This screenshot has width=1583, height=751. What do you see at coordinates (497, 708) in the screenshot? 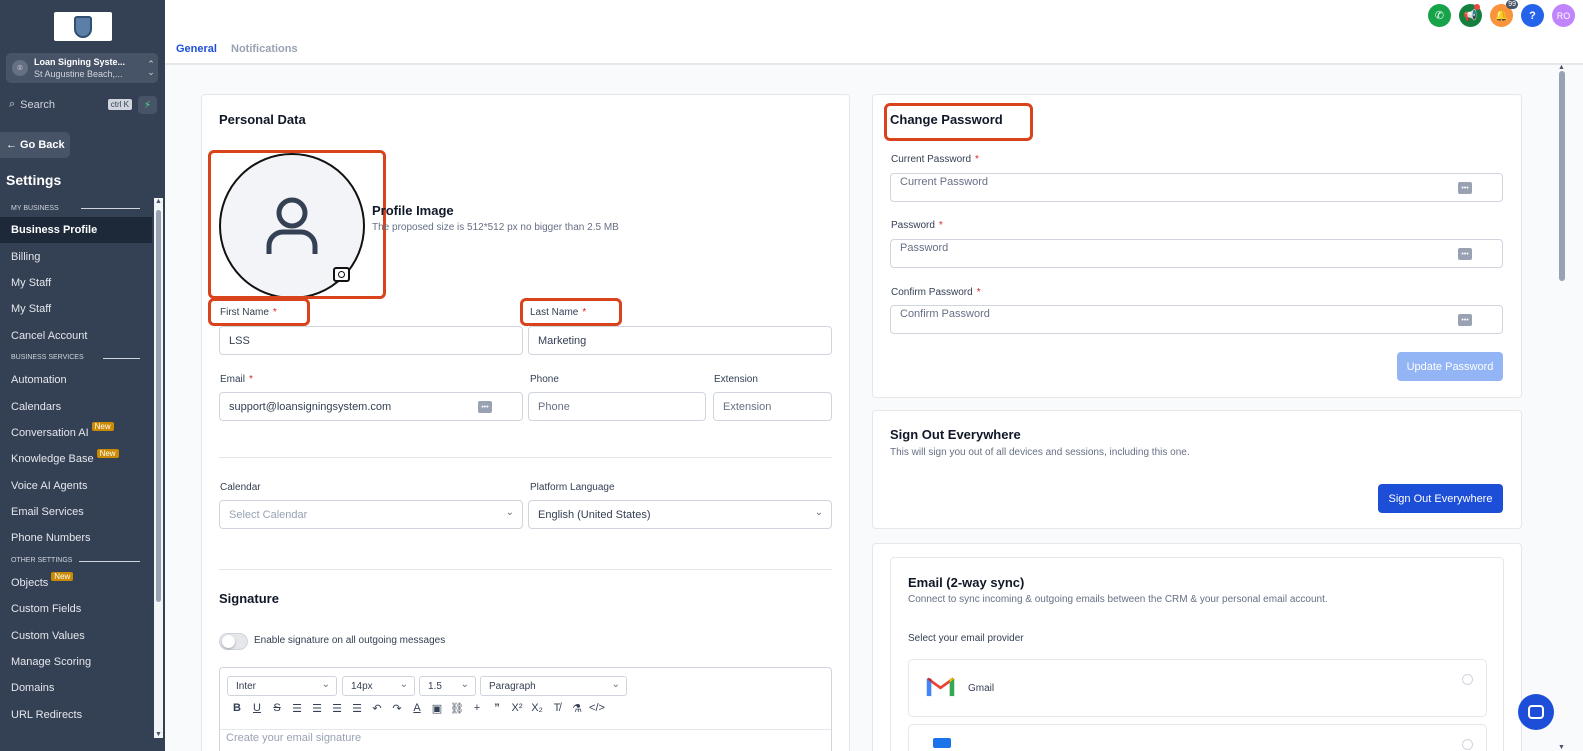
I see `quote-icon: ”` at bounding box center [497, 708].